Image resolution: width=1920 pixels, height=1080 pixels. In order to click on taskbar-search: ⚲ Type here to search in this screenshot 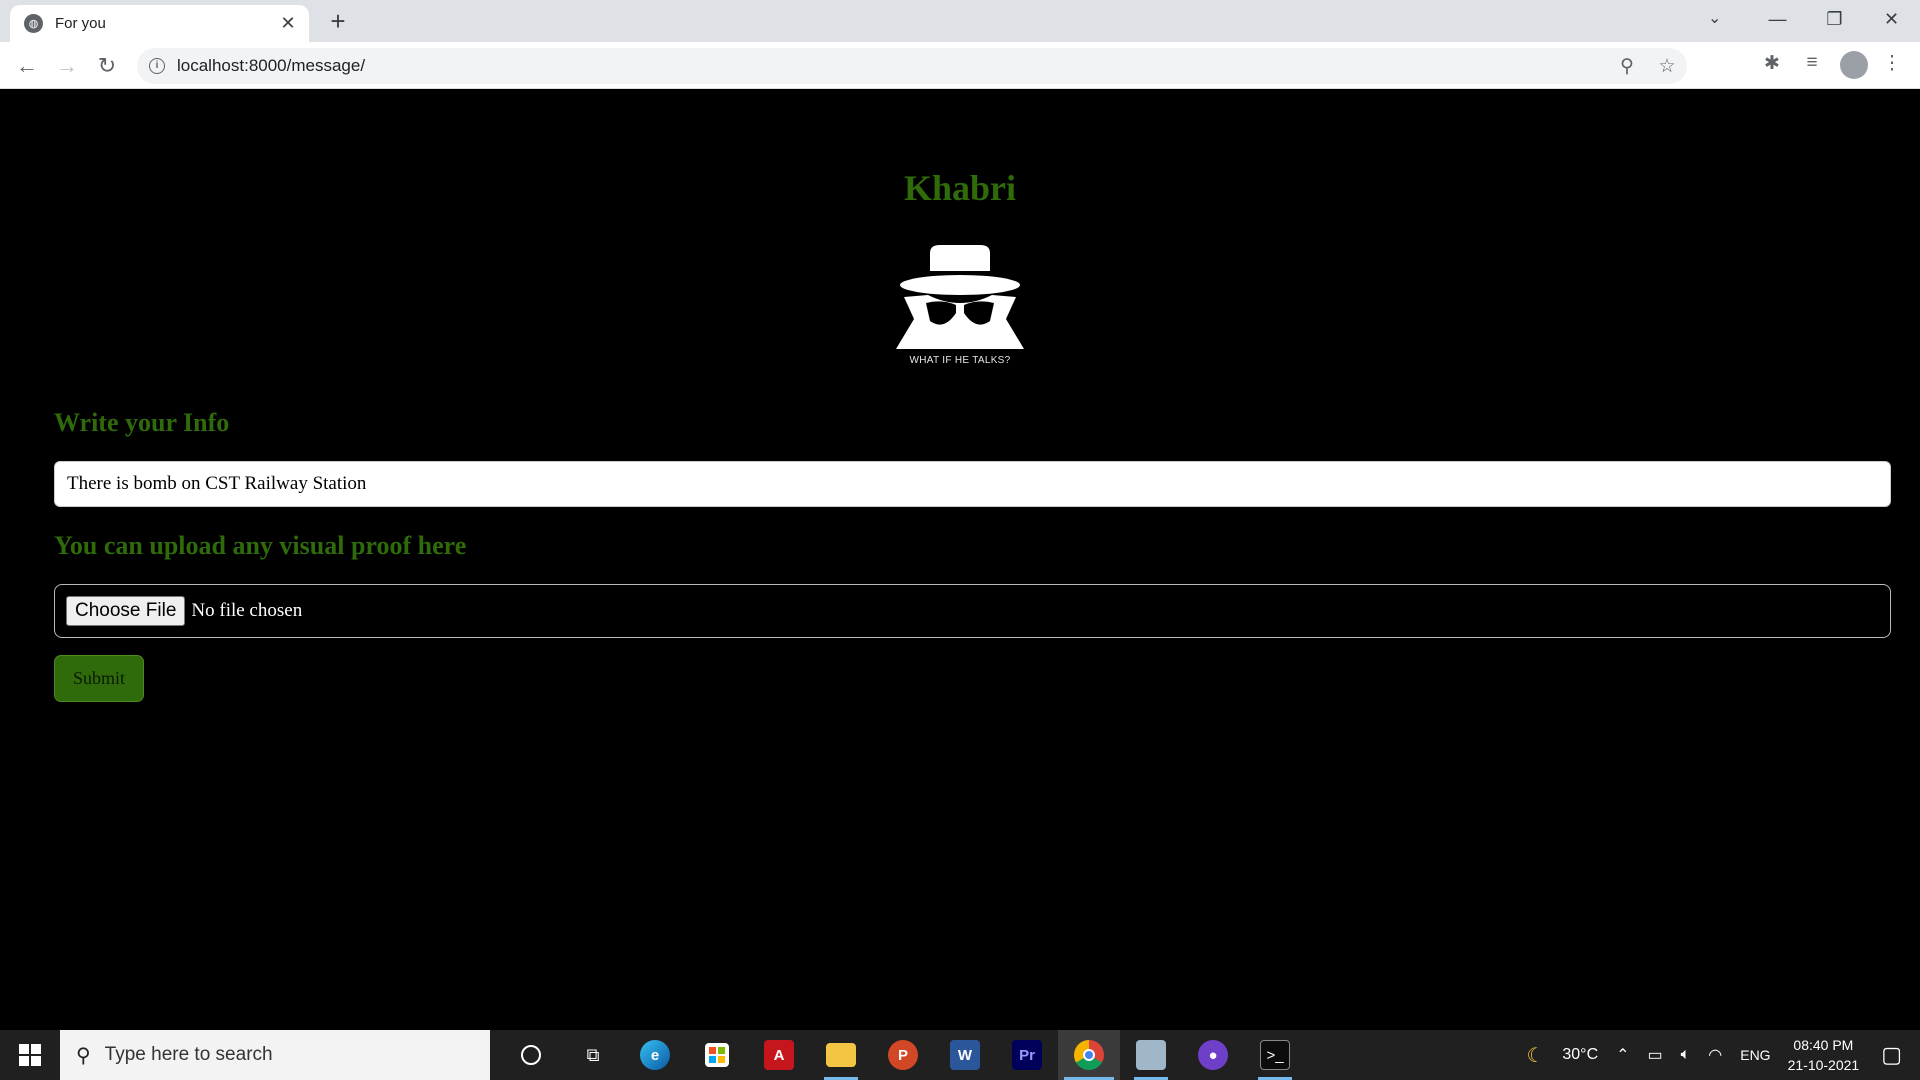, I will do `click(275, 1055)`.